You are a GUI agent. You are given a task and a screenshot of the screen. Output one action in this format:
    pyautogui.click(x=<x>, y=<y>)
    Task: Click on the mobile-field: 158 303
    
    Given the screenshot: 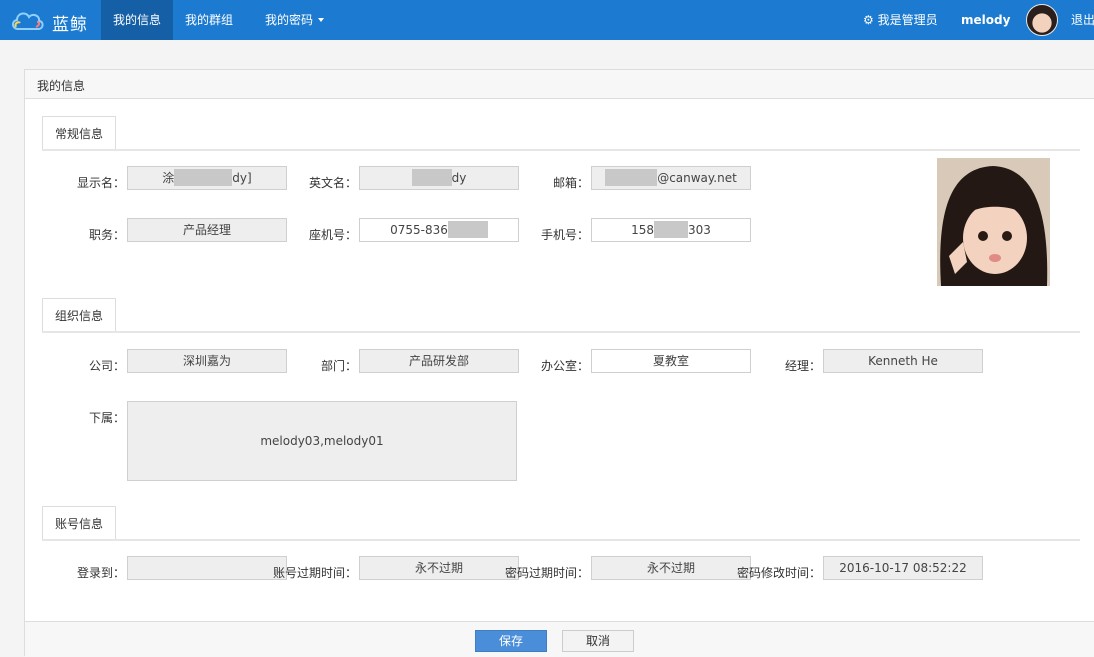 What is the action you would take?
    pyautogui.click(x=671, y=230)
    